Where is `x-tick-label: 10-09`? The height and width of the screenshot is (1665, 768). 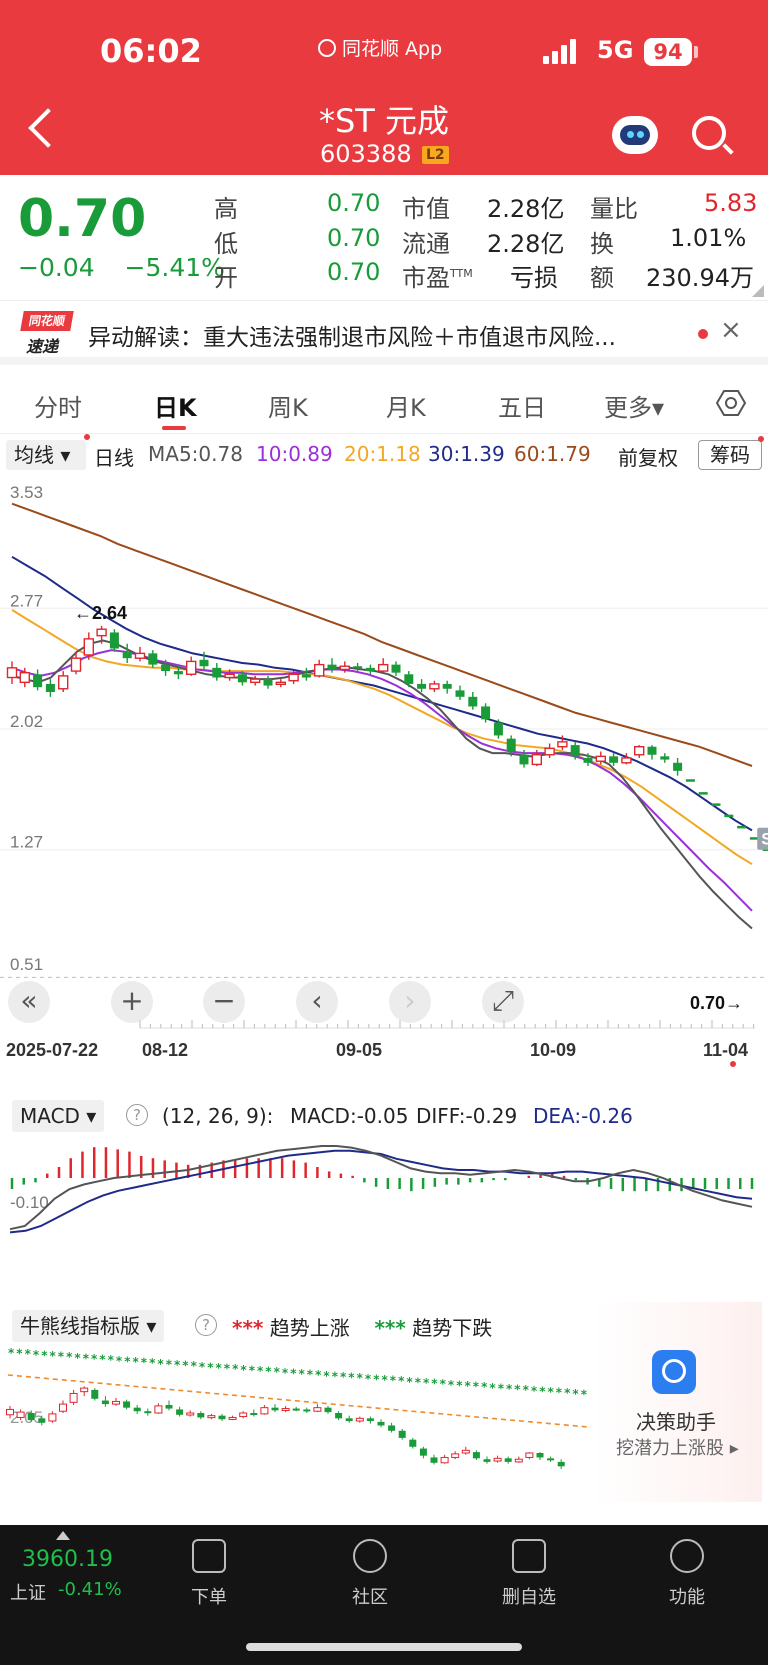 x-tick-label: 10-09 is located at coordinates (553, 1050).